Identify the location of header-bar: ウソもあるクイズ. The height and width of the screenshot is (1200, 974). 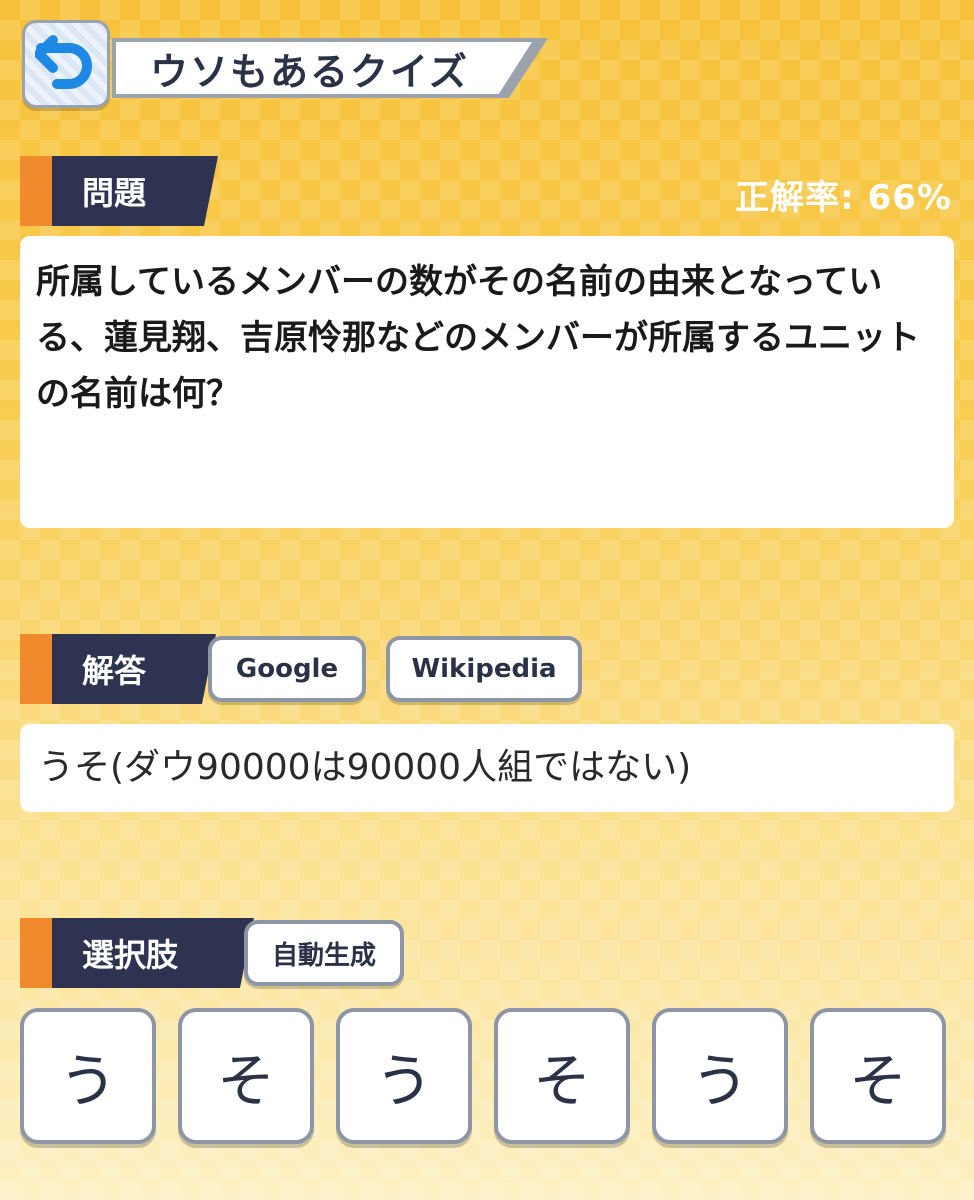
(324, 68).